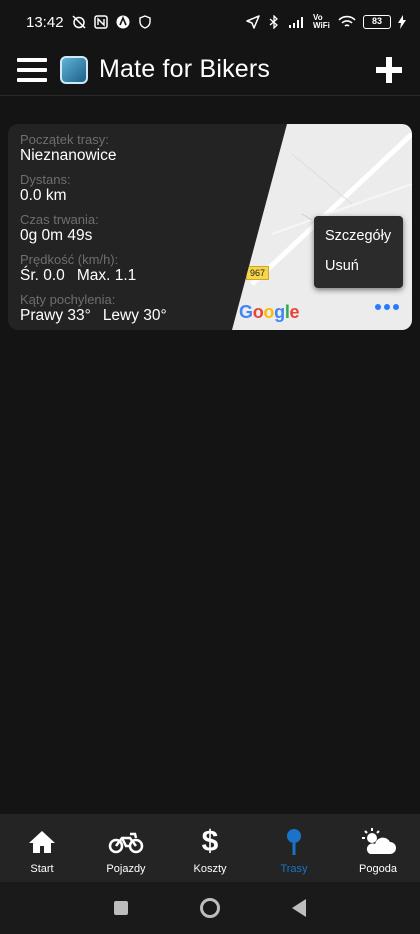 This screenshot has height=934, width=420. I want to click on menu-item-delete: Usuń, so click(358, 273).